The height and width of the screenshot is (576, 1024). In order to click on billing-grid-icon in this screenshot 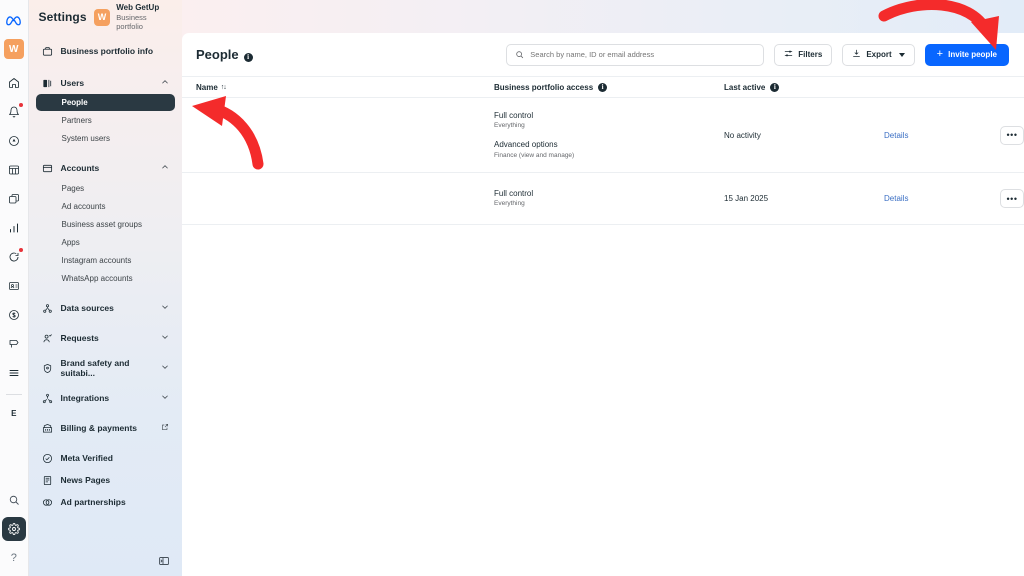, I will do `click(14, 170)`.